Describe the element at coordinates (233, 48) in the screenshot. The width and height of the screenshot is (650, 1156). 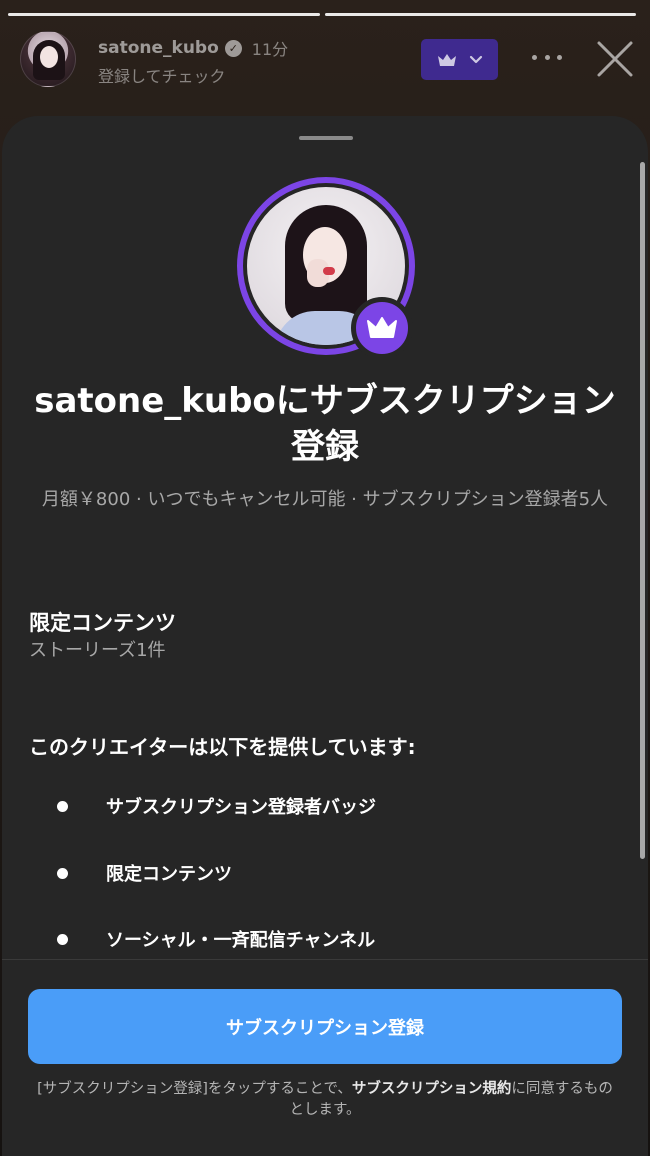
I see `verified-badge-icon: ✓` at that location.